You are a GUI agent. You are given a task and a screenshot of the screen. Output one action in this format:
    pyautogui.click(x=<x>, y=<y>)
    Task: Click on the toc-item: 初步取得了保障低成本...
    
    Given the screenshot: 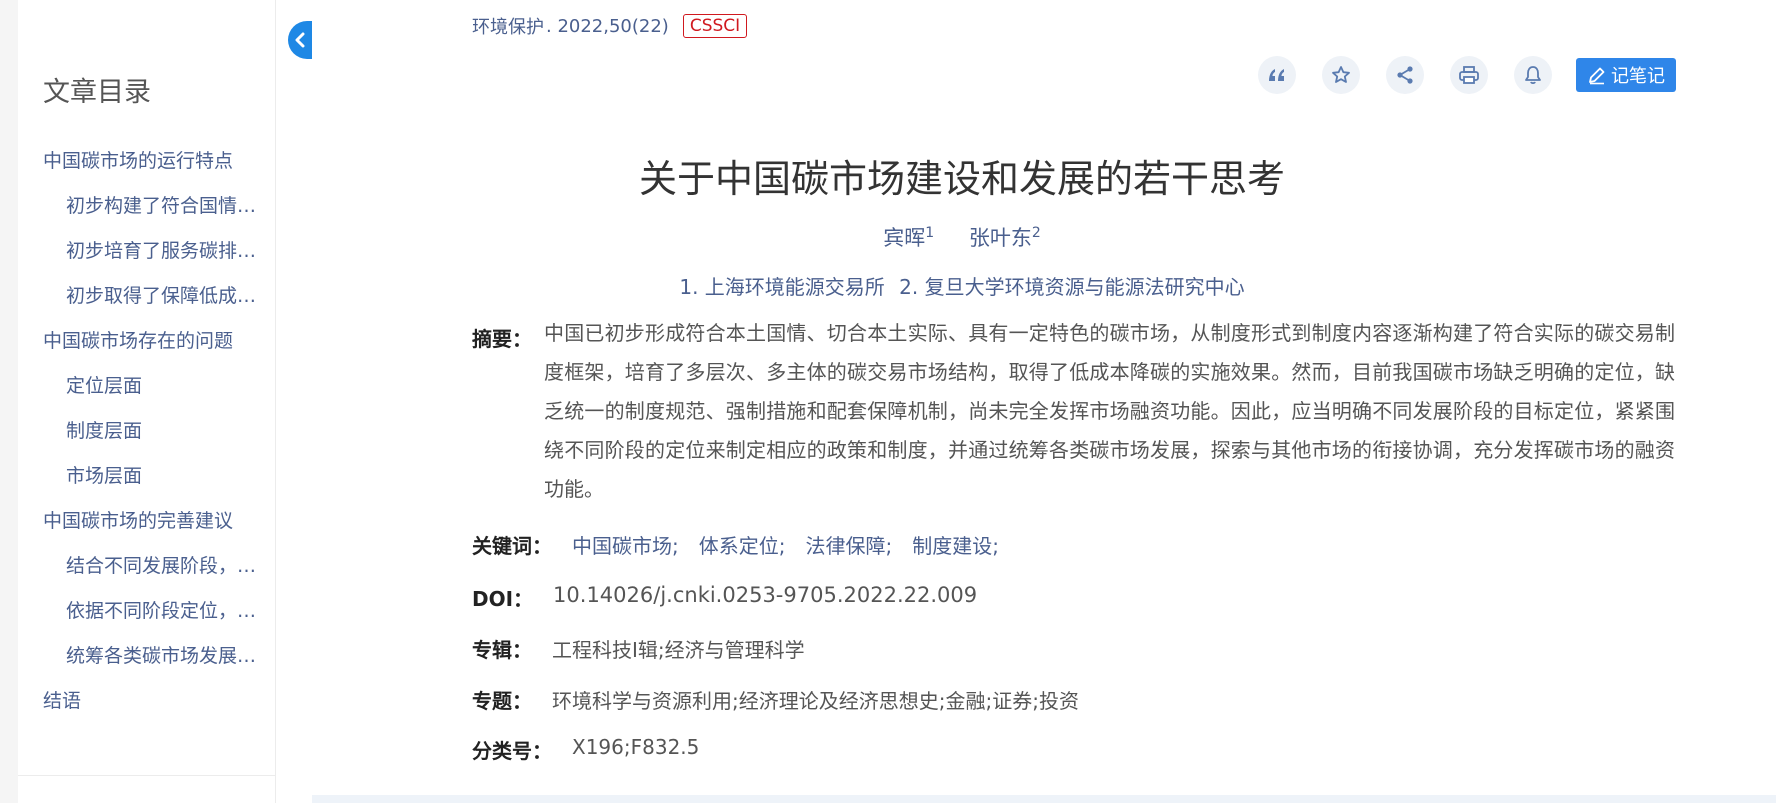 What is the action you would take?
    pyautogui.click(x=158, y=307)
    